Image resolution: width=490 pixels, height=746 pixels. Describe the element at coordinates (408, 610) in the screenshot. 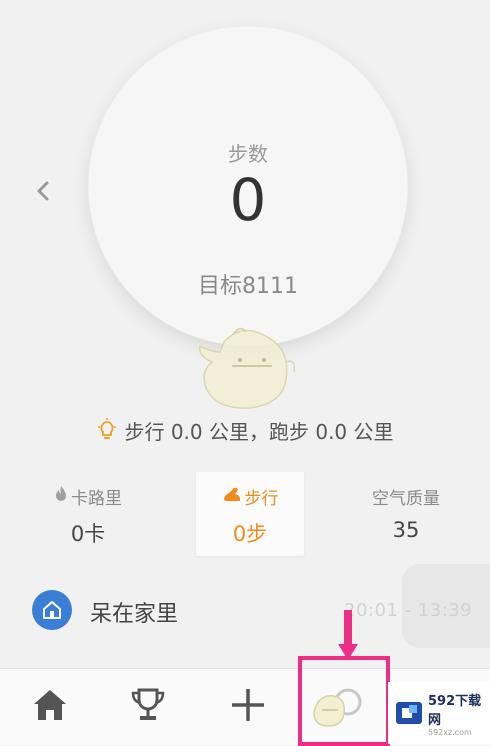

I see `status-time: 20:01 - 13:39` at that location.